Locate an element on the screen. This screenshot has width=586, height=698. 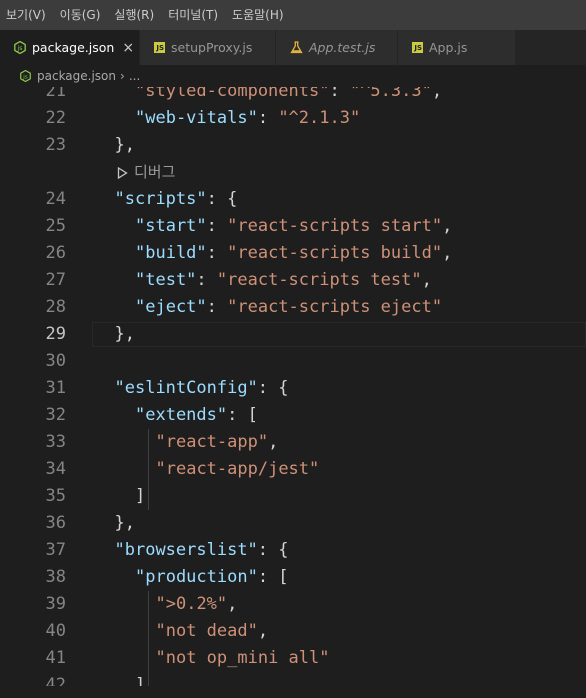
menu-view: 보기(V) is located at coordinates (27, 15).